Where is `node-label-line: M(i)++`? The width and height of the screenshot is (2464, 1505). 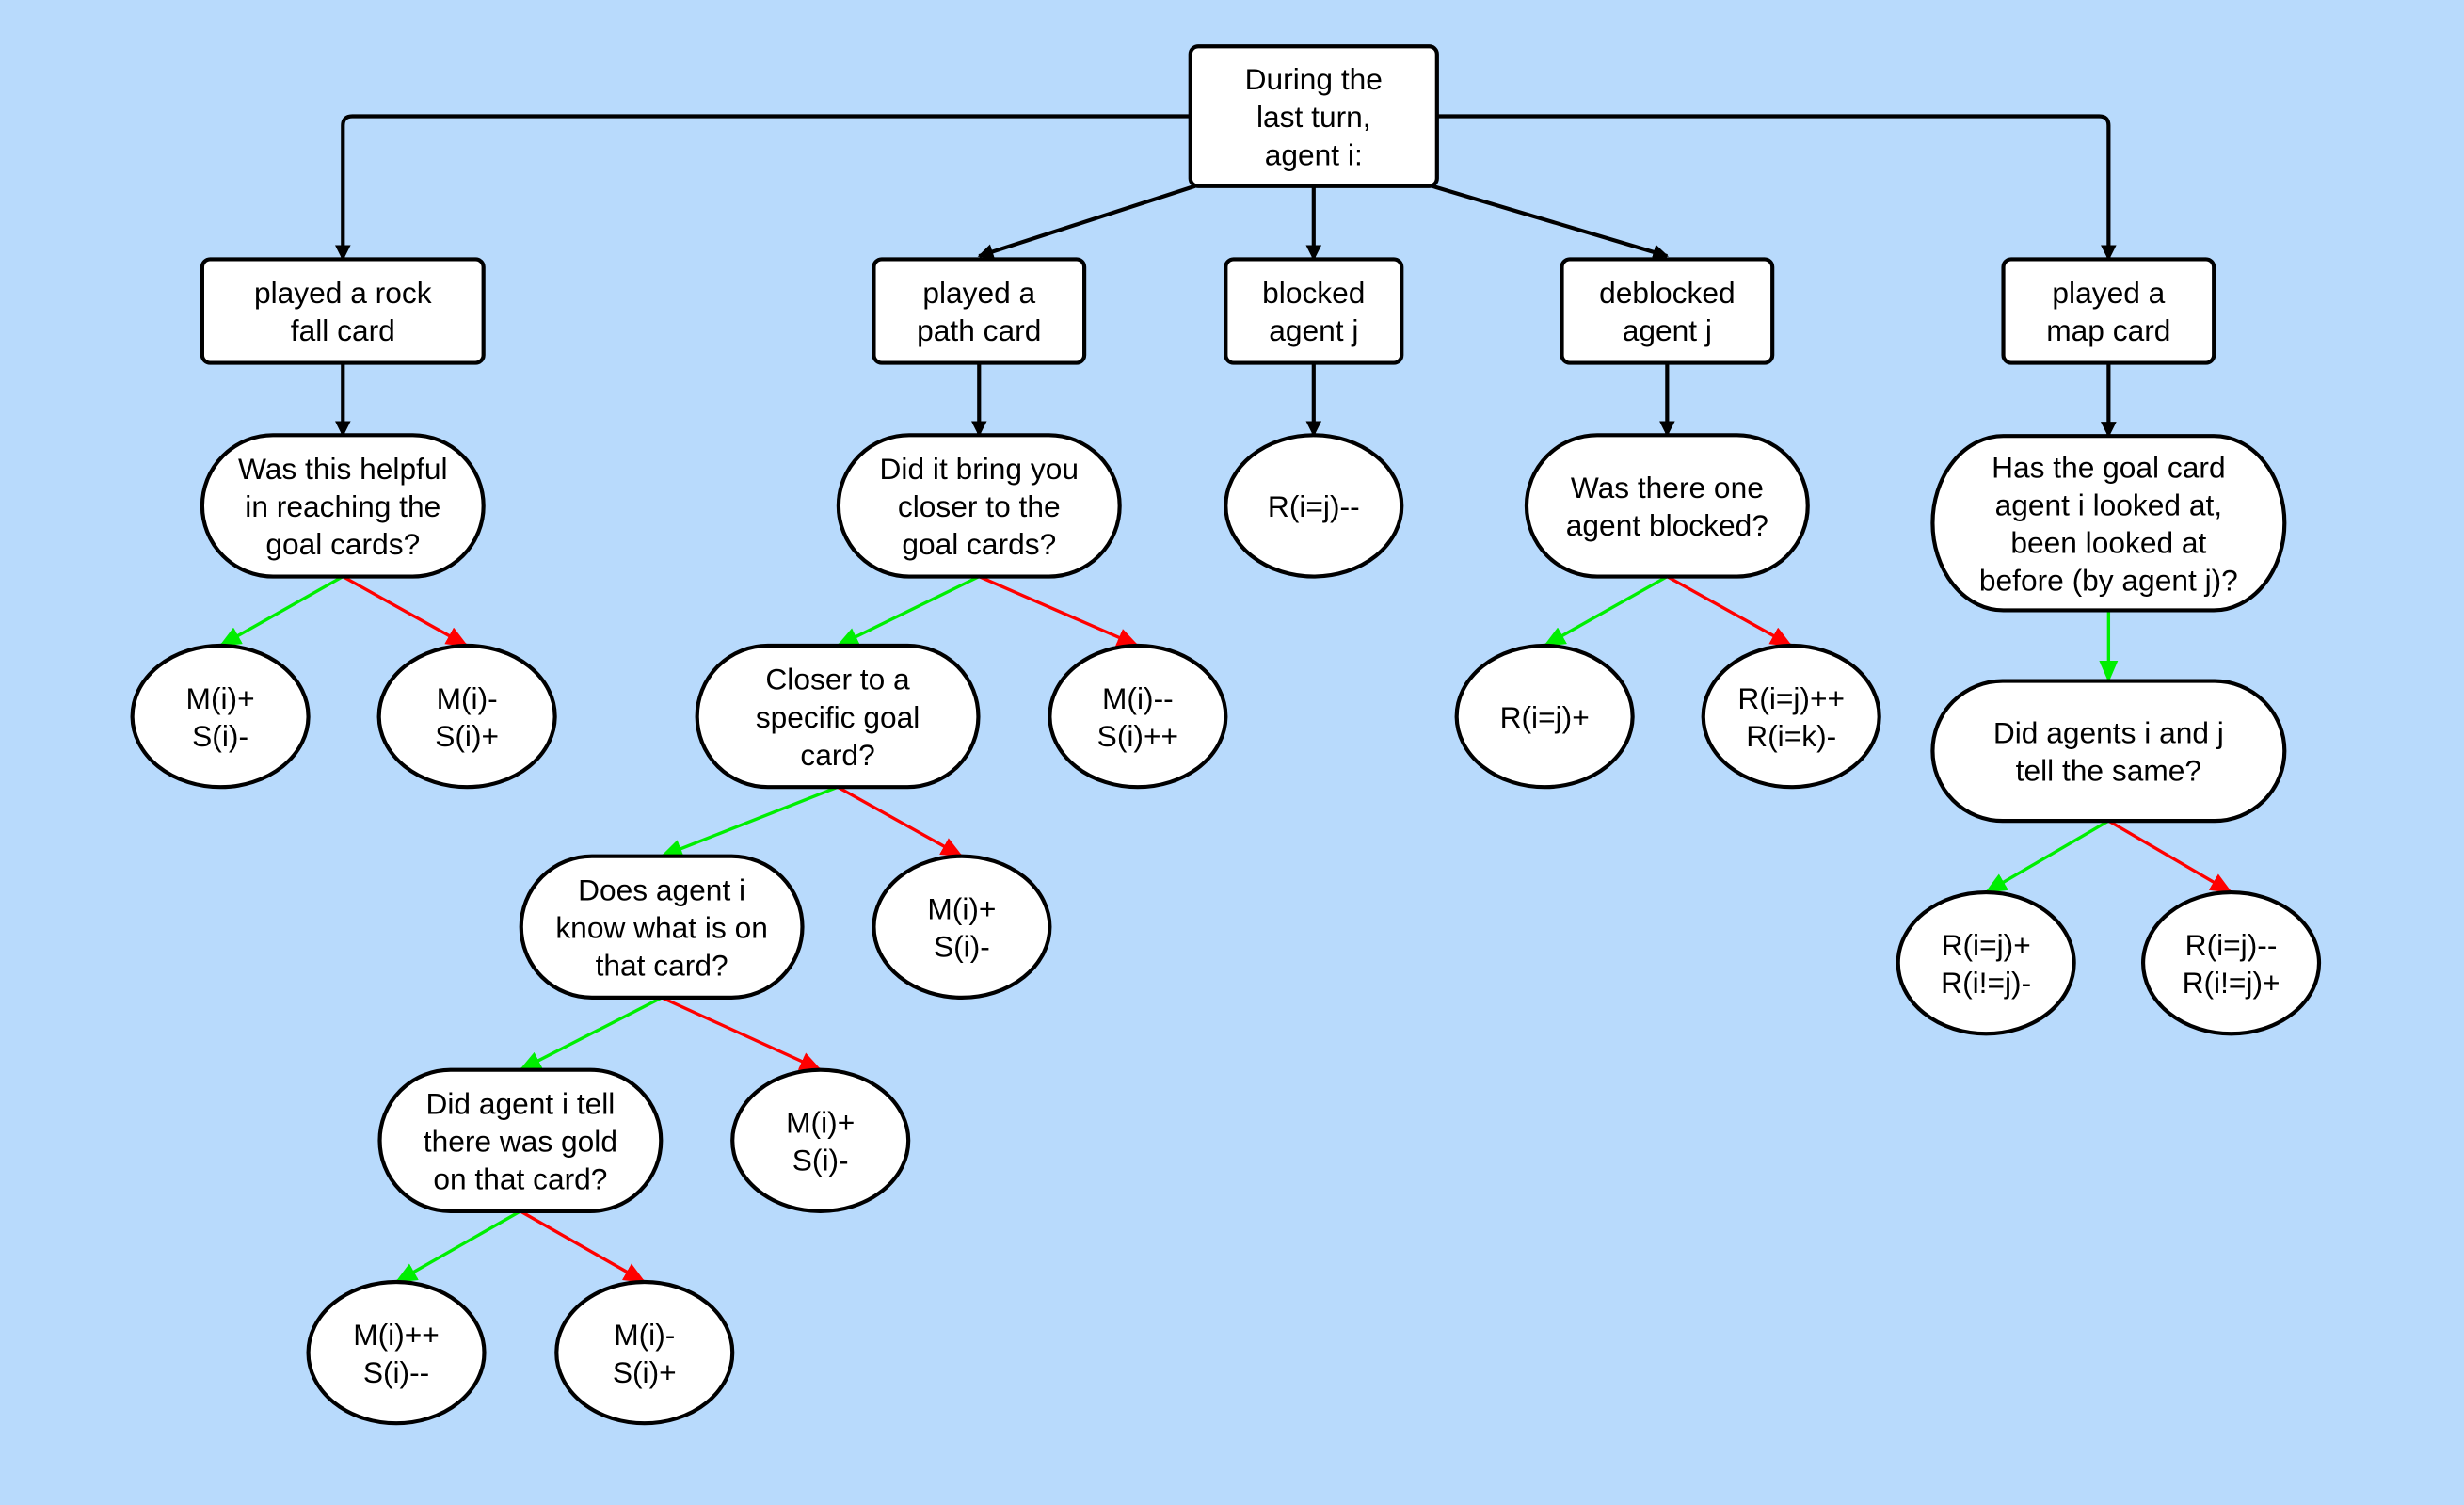 node-label-line: M(i)++ is located at coordinates (396, 1335).